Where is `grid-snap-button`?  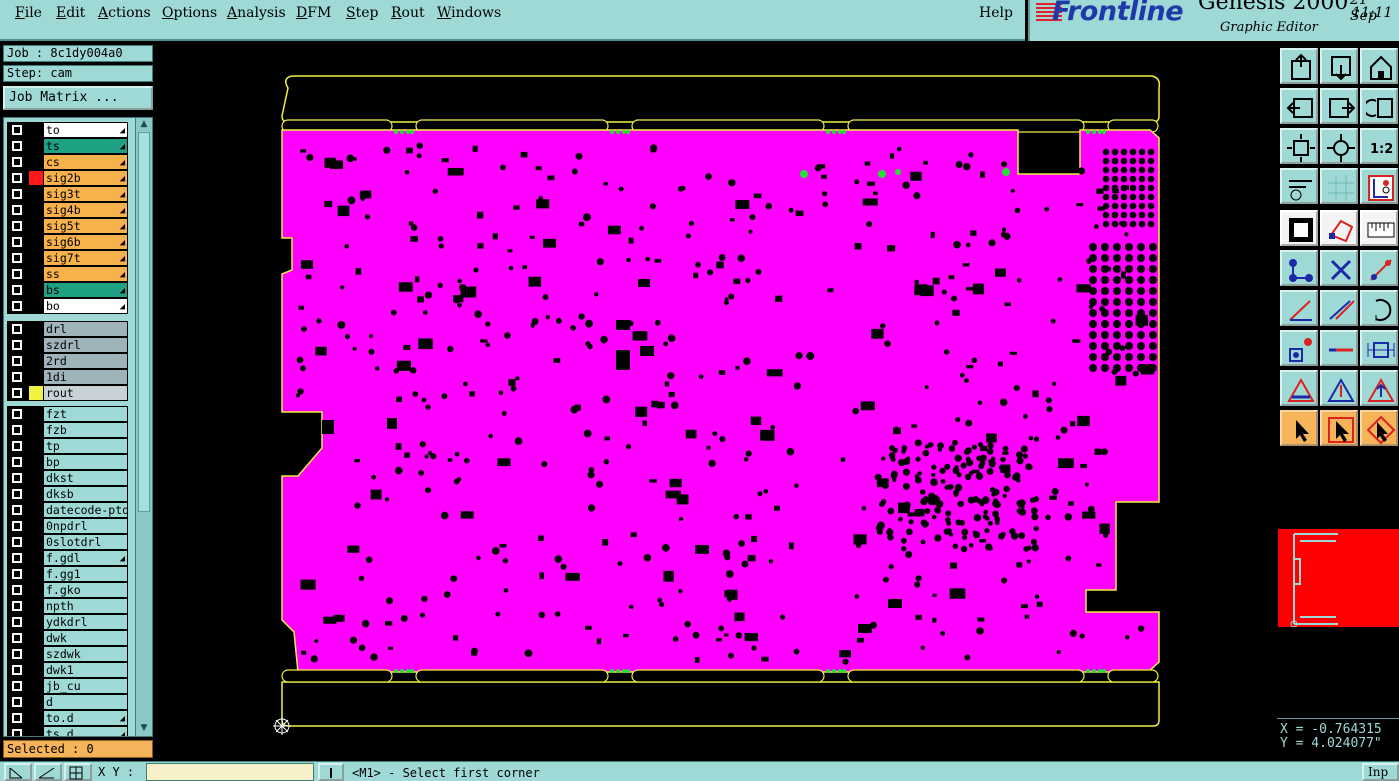
grid-snap-button is located at coordinates (78, 772).